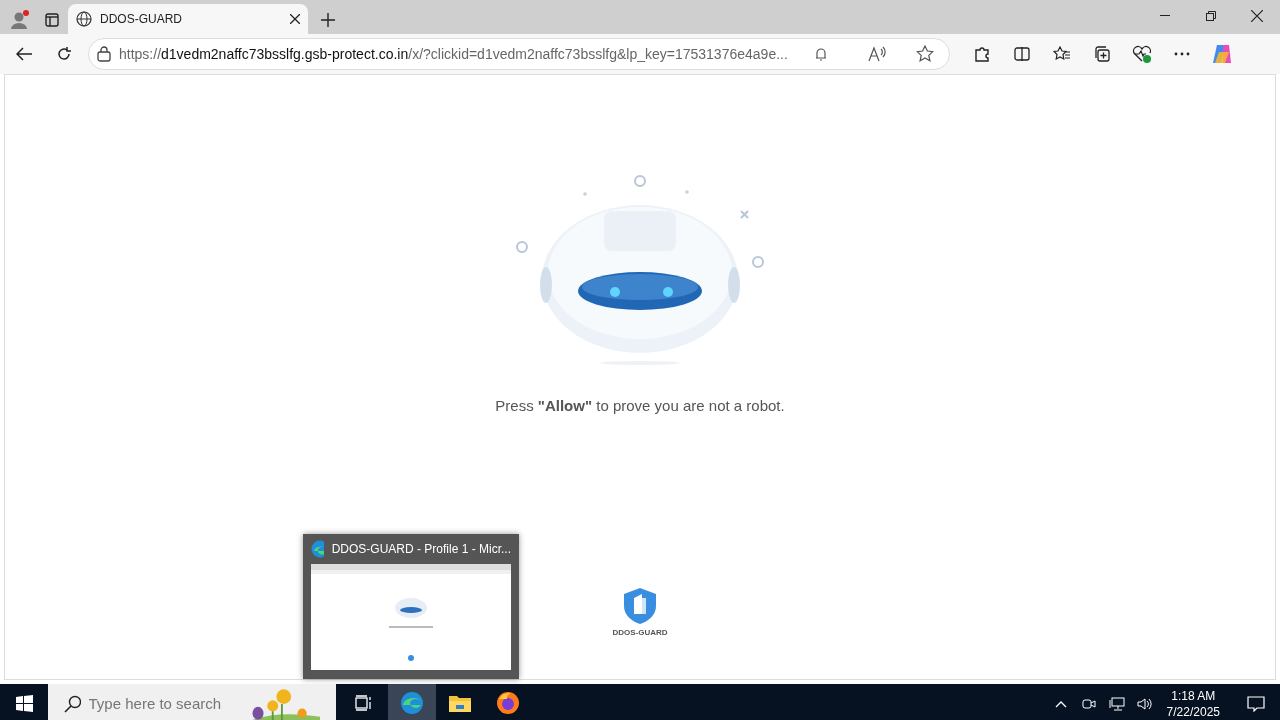  Describe the element at coordinates (188, 19) in the screenshot. I see `browser-tab: DDOS-GUARD` at that location.